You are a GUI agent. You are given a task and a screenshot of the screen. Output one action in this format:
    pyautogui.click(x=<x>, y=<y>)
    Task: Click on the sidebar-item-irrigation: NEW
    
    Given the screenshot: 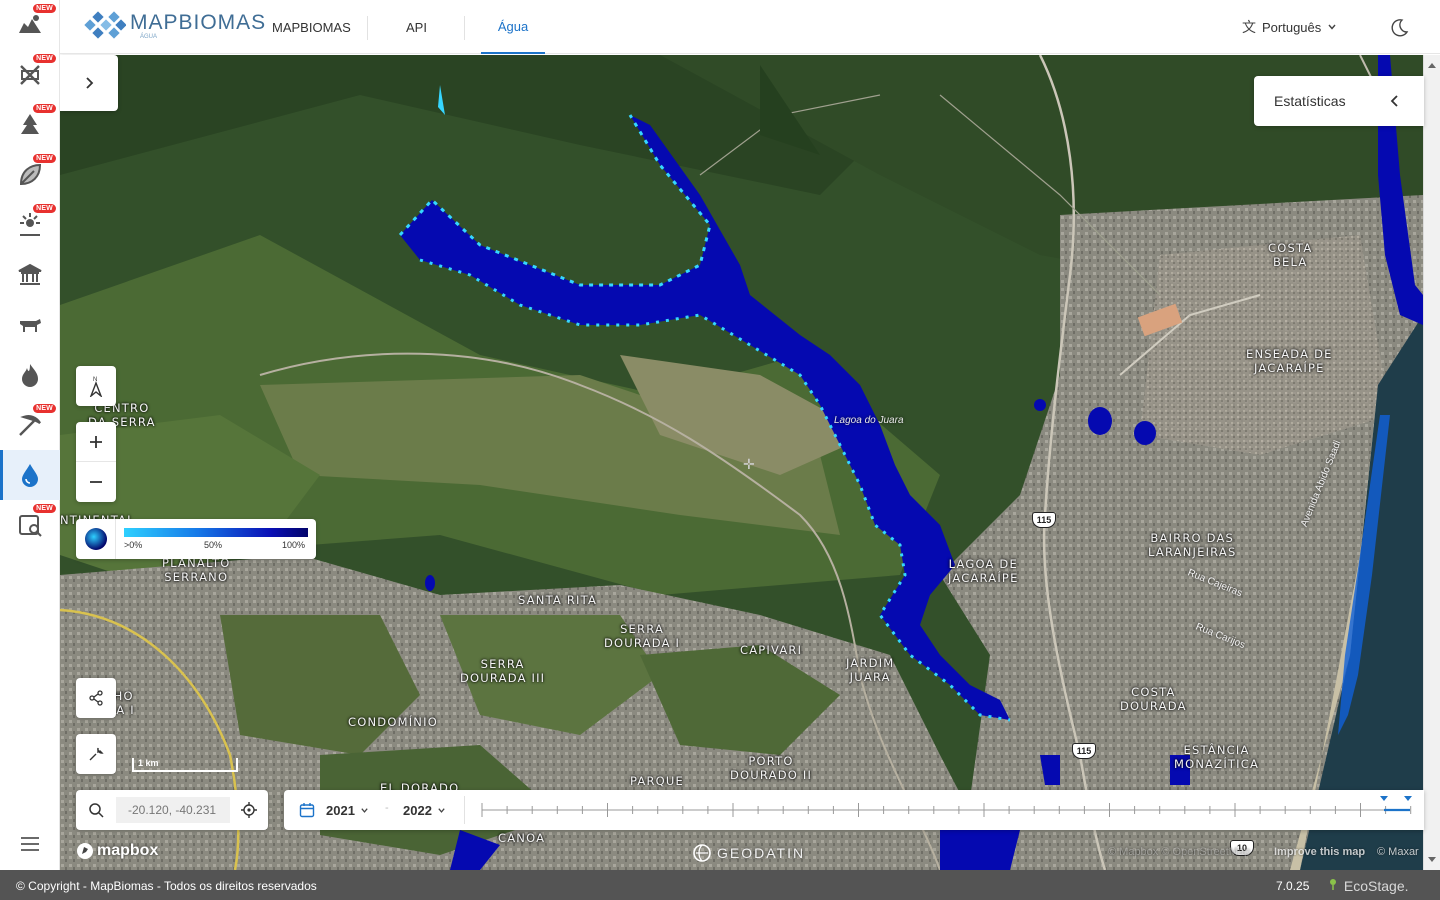 What is the action you would take?
    pyautogui.click(x=30, y=225)
    